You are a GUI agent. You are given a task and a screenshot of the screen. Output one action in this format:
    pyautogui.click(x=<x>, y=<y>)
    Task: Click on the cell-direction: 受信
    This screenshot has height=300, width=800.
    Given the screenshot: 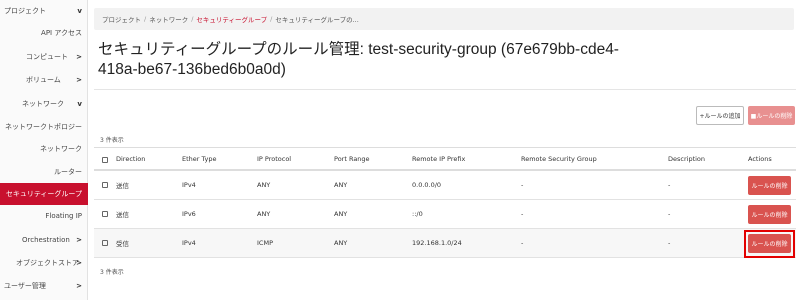 What is the action you would take?
    pyautogui.click(x=122, y=244)
    